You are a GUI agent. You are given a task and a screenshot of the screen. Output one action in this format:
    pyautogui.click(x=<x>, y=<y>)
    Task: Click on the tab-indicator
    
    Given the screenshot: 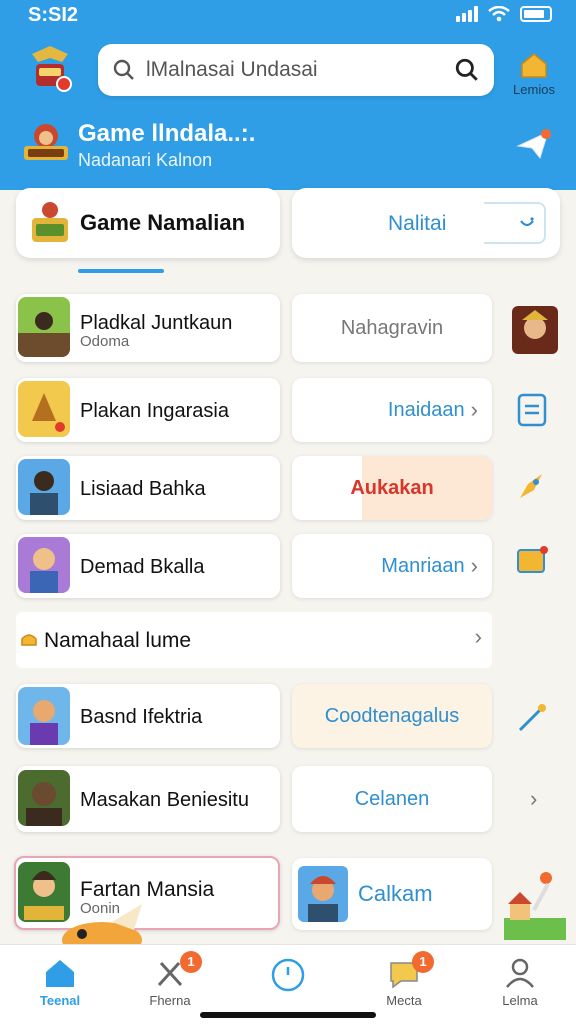 What is the action you would take?
    pyautogui.click(x=121, y=271)
    